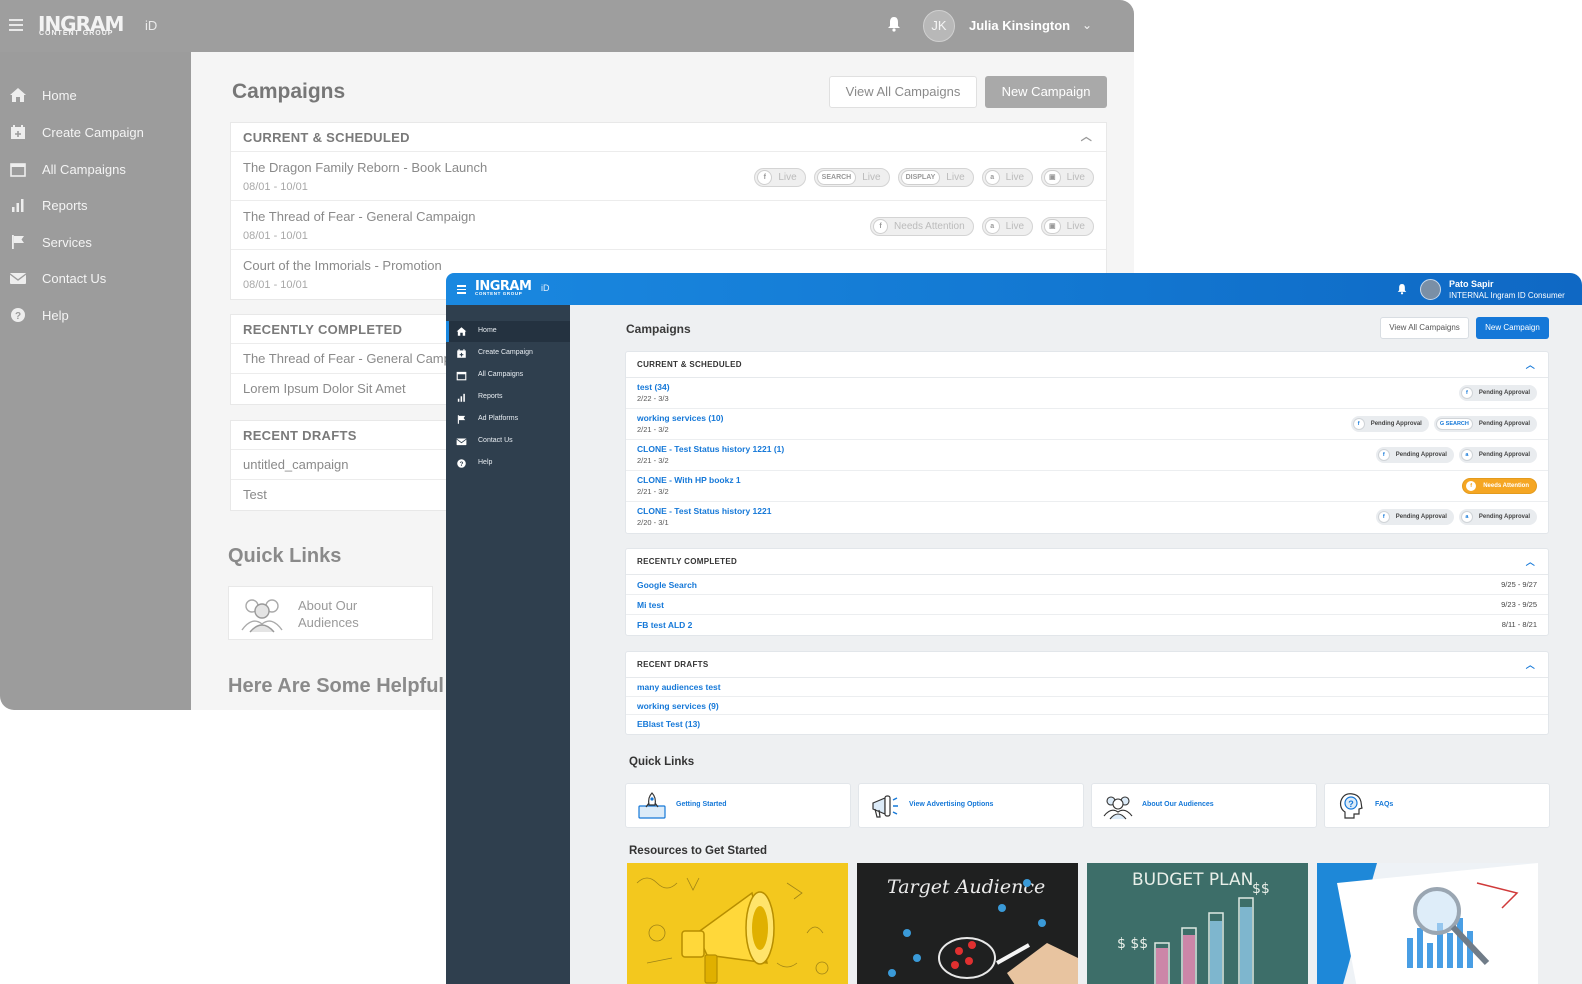 The image size is (1582, 984). What do you see at coordinates (365, 167) in the screenshot?
I see `campaign-name: The Dragon Family Reborn - Book Launch` at bounding box center [365, 167].